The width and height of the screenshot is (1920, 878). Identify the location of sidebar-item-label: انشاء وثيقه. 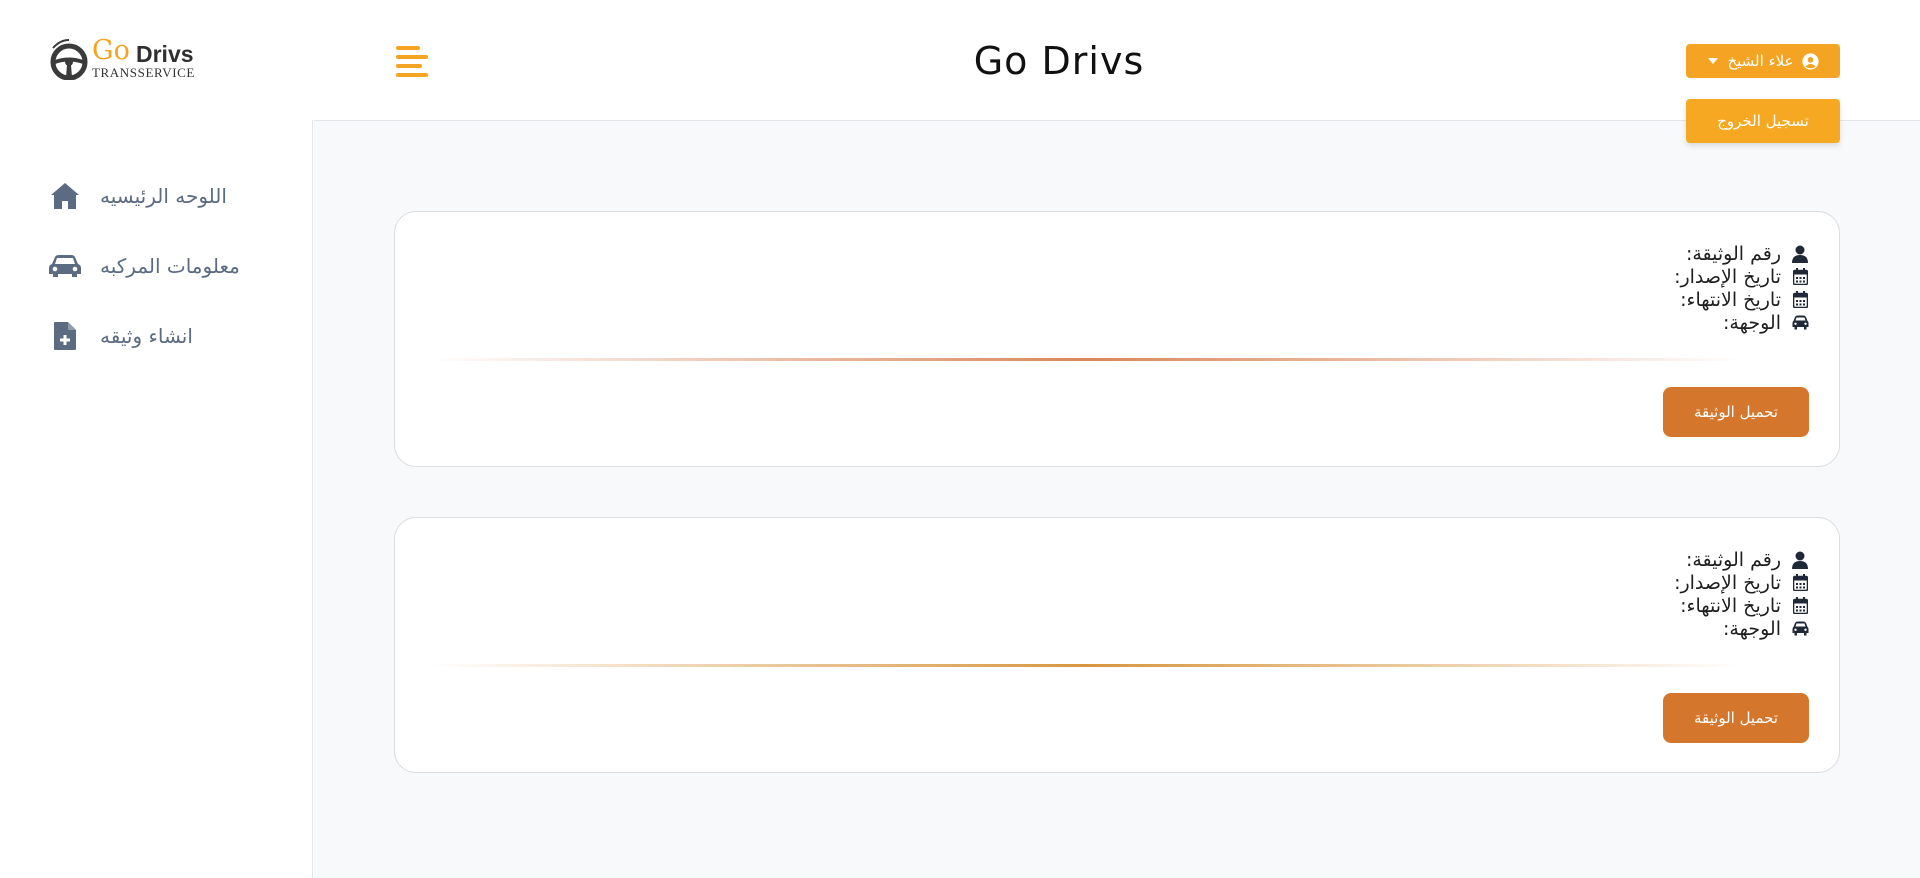
(146, 336).